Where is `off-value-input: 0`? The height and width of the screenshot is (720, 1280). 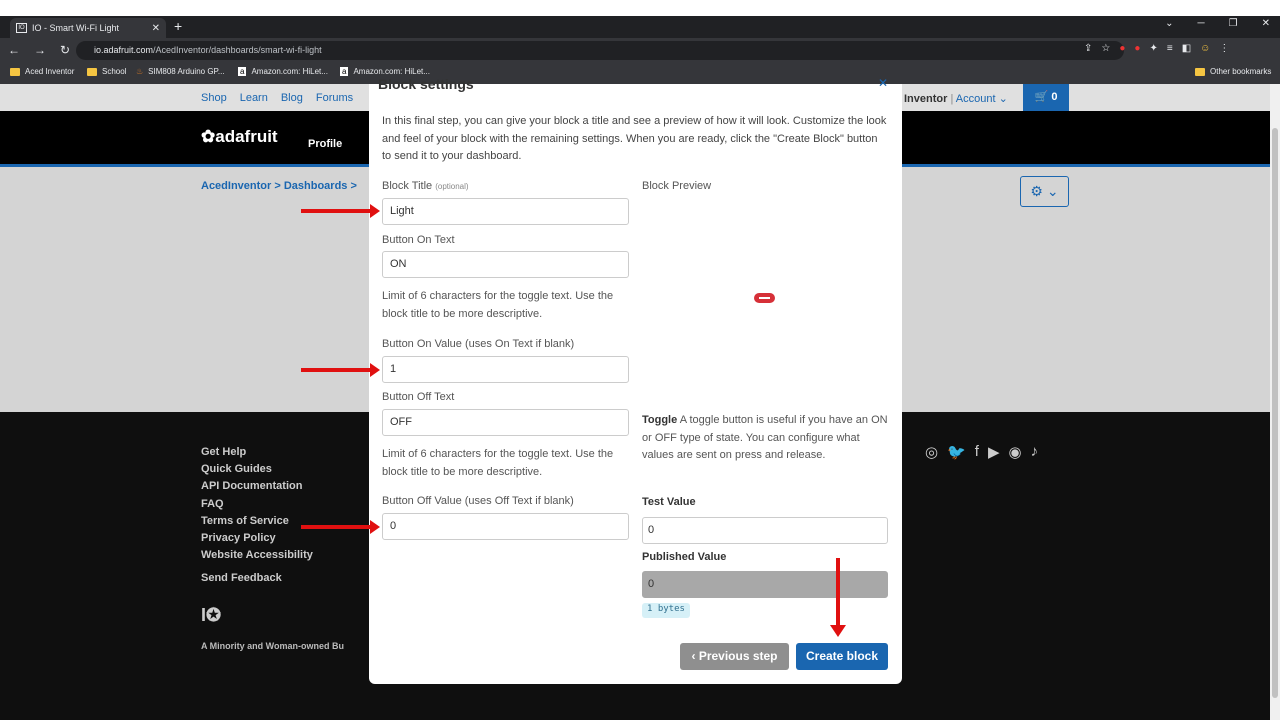
off-value-input: 0 is located at coordinates (505, 526).